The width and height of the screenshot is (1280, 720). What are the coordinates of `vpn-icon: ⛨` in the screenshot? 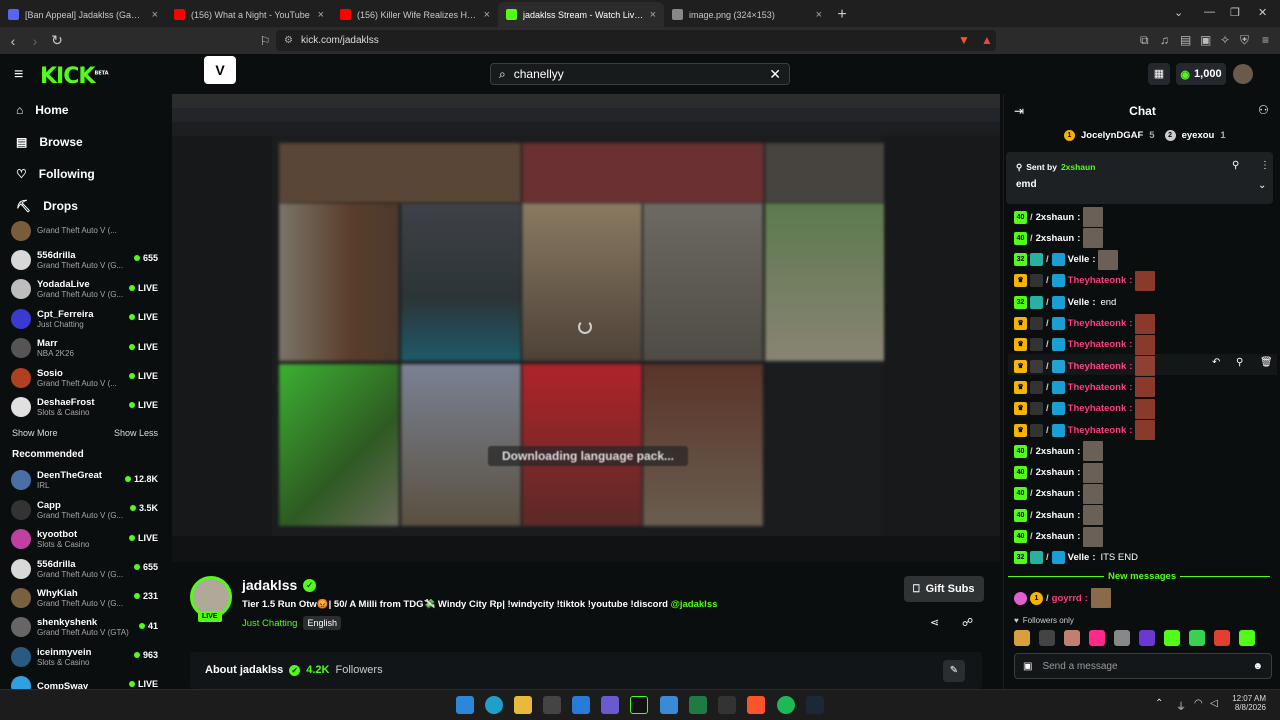 It's located at (1244, 40).